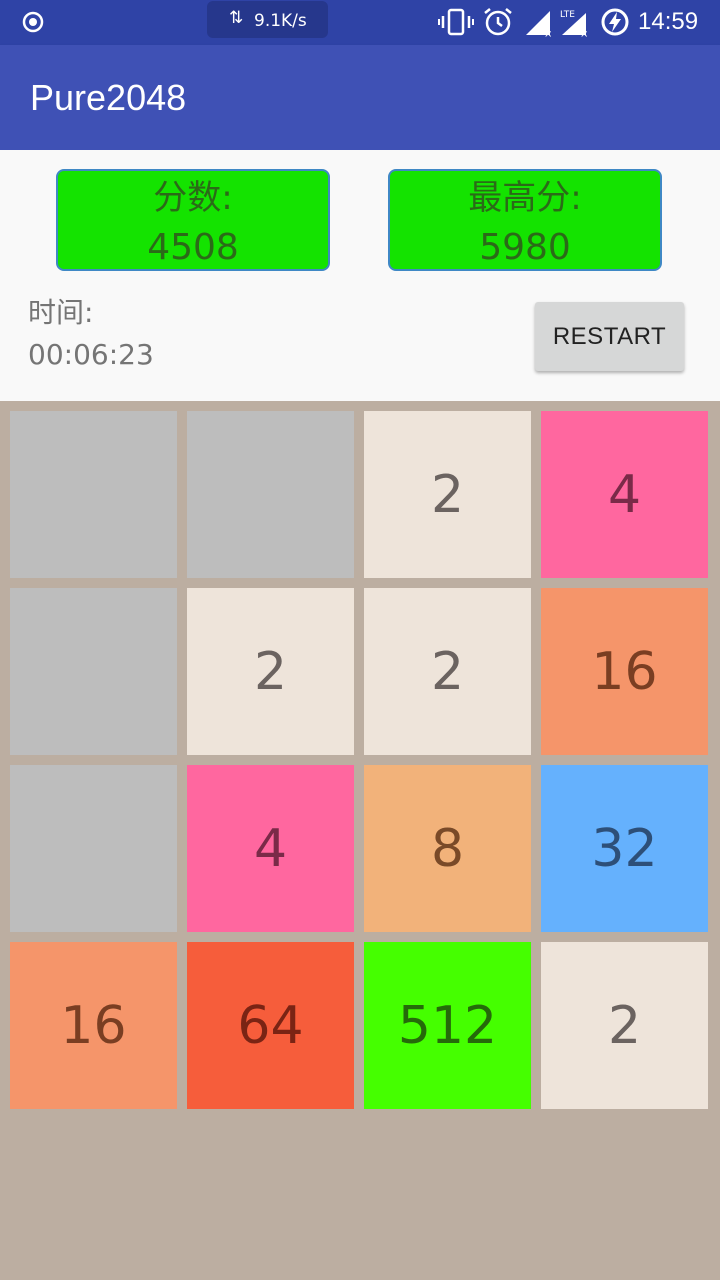 This screenshot has height=1280, width=720. Describe the element at coordinates (447, 1025) in the screenshot. I see `tile-512: 512` at that location.